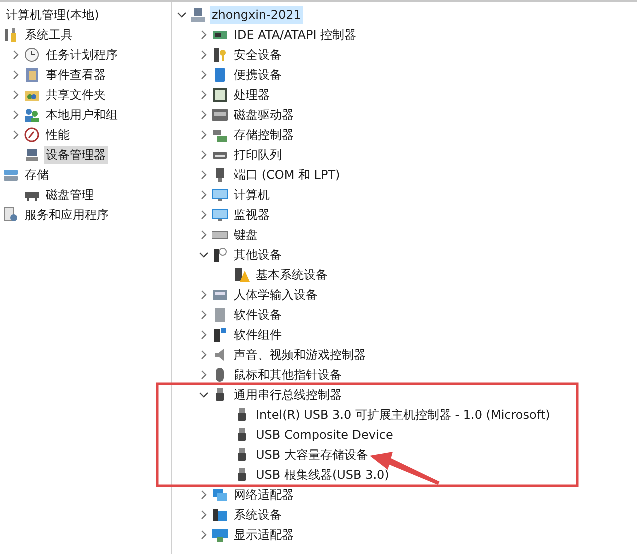 This screenshot has width=637, height=554. What do you see at coordinates (220, 515) in the screenshot?
I see `system-folder-icon` at bounding box center [220, 515].